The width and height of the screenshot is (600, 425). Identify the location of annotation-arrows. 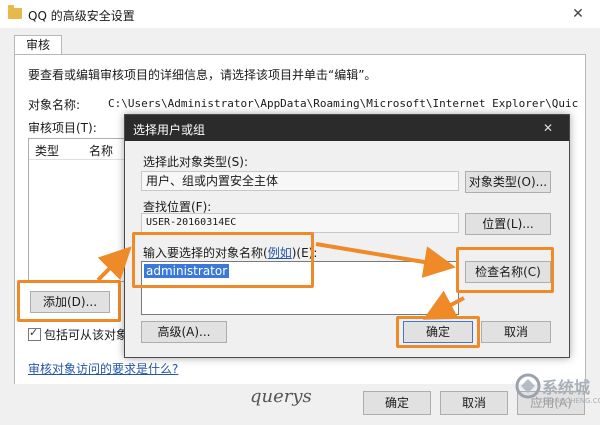
(280, 281).